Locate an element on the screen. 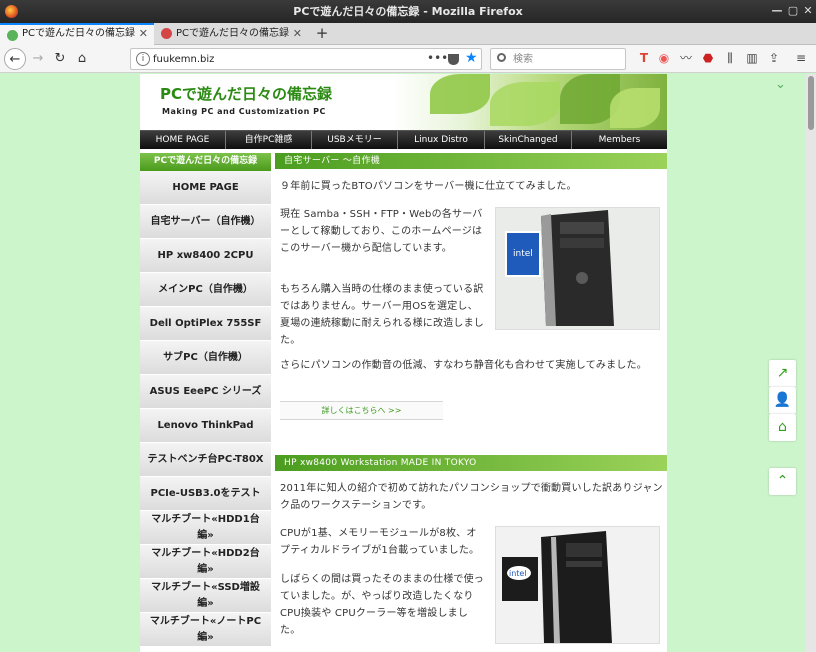 This screenshot has width=816, height=652. sidebar-item: メインPC（自作機） is located at coordinates (205, 290).